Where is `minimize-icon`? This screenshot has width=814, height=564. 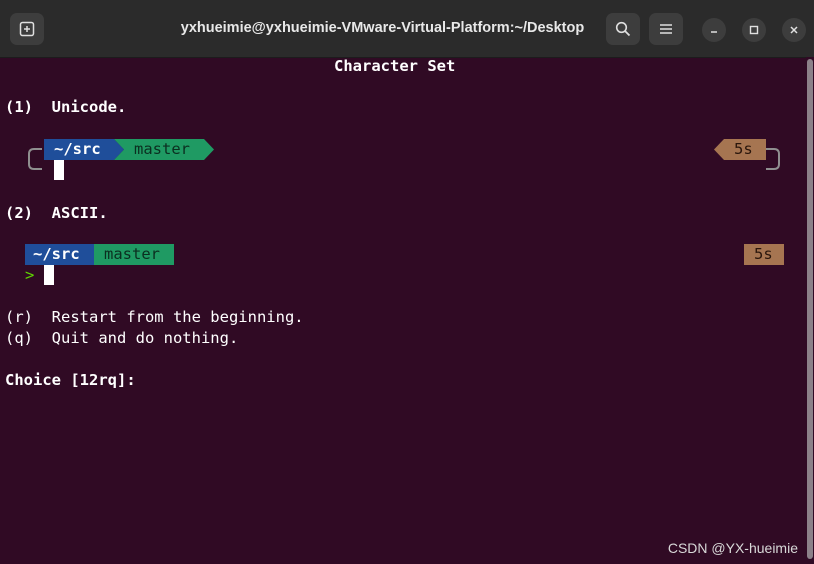
minimize-icon is located at coordinates (714, 32).